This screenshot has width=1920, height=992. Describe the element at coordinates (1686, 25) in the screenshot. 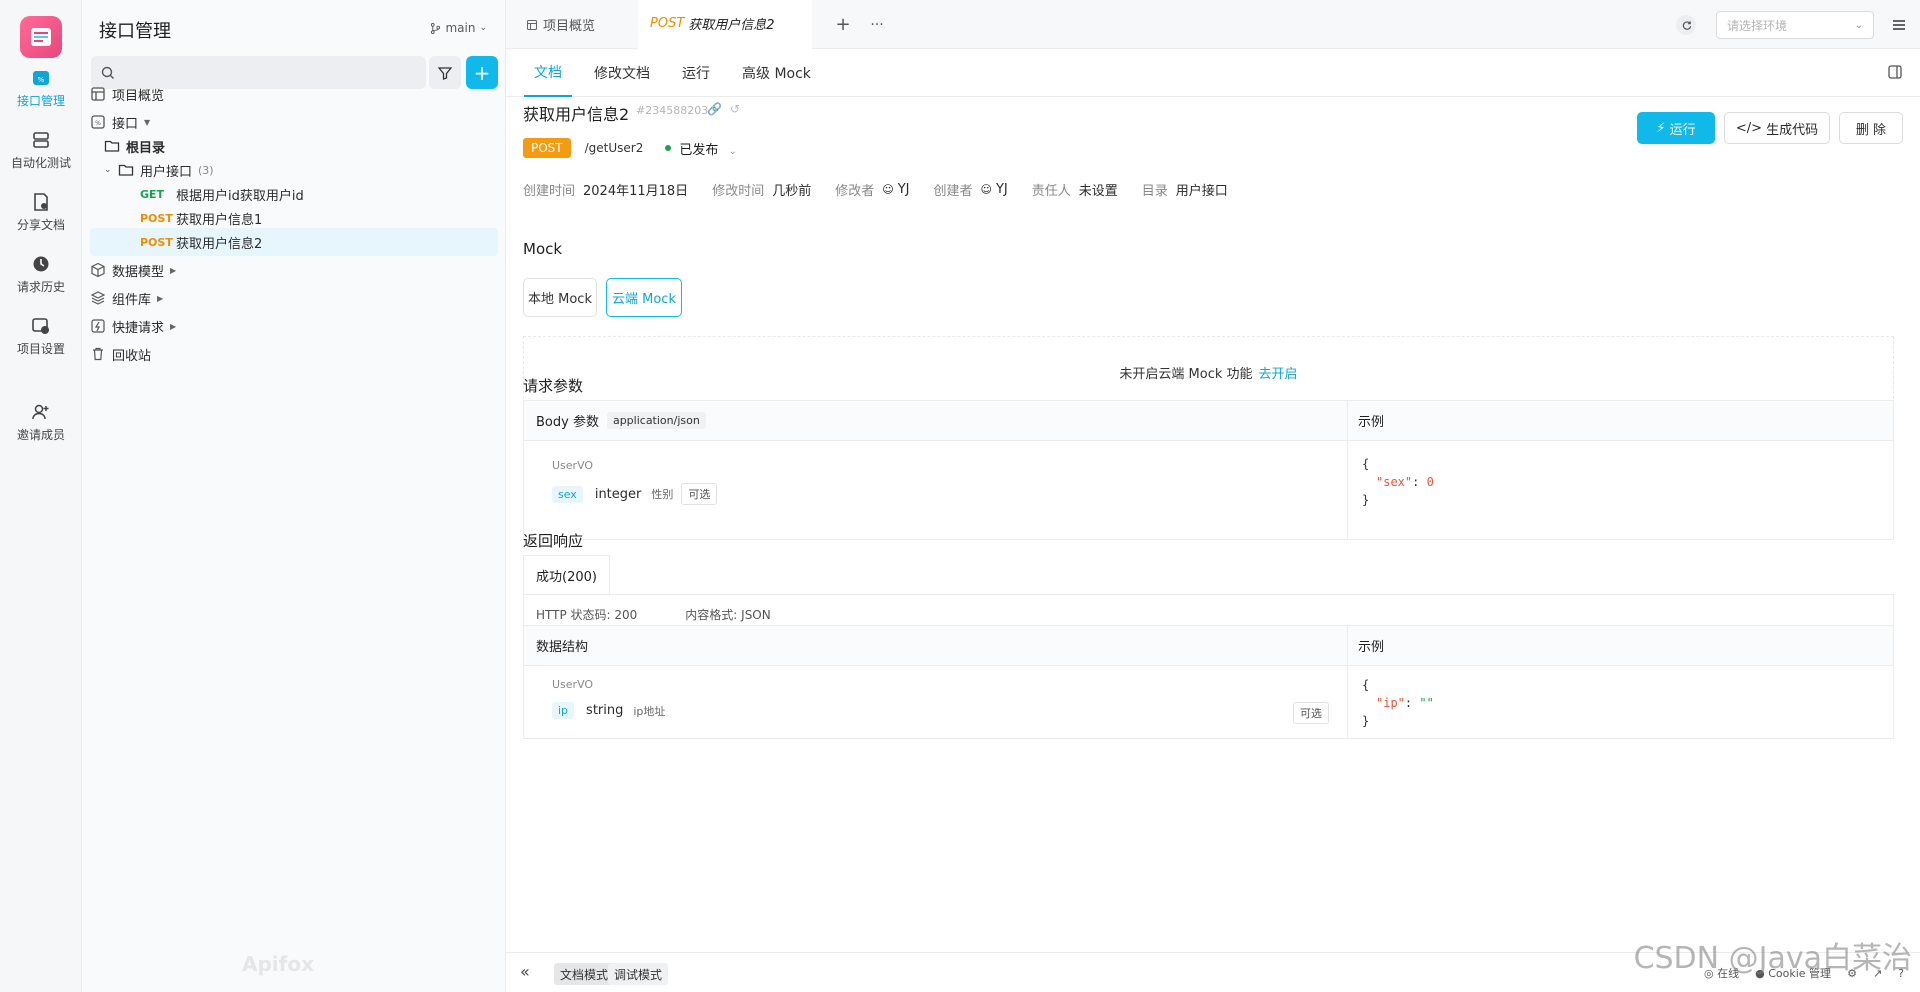

I see `refresh-button` at that location.